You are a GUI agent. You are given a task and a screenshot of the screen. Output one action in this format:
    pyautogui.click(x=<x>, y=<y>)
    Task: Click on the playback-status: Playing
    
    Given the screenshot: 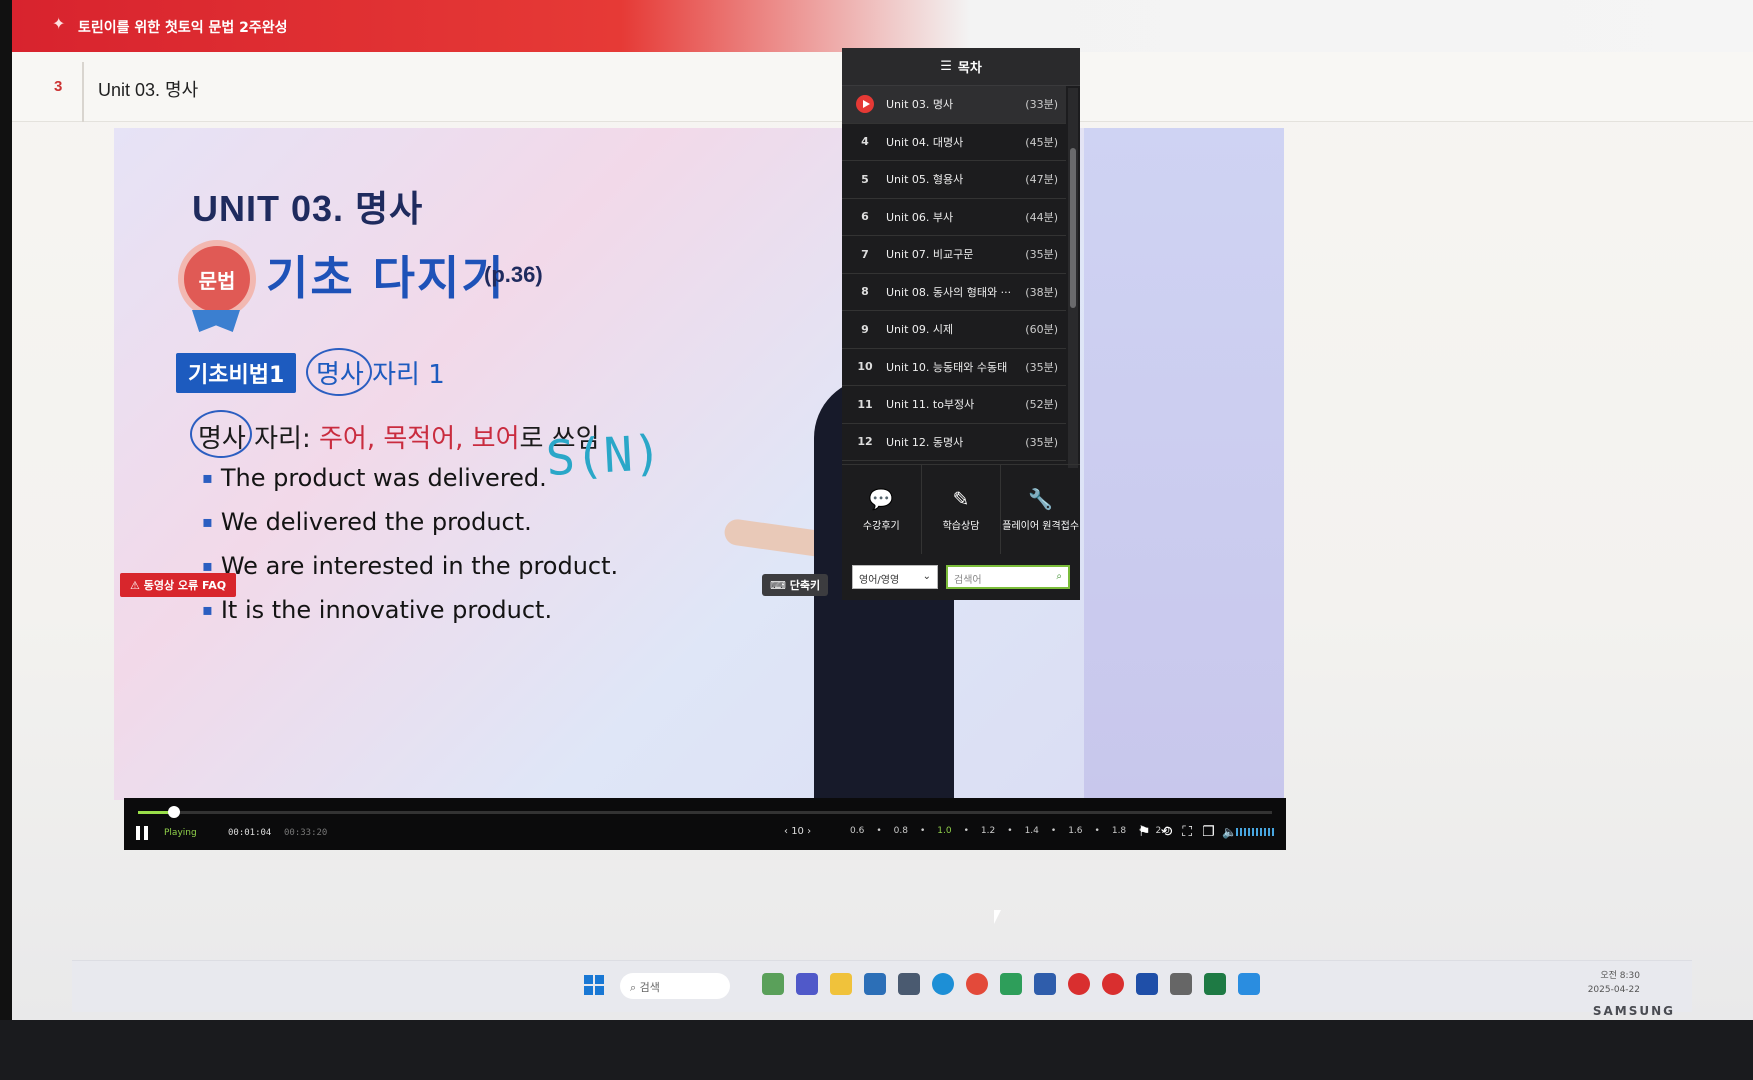 What is the action you would take?
    pyautogui.click(x=180, y=833)
    